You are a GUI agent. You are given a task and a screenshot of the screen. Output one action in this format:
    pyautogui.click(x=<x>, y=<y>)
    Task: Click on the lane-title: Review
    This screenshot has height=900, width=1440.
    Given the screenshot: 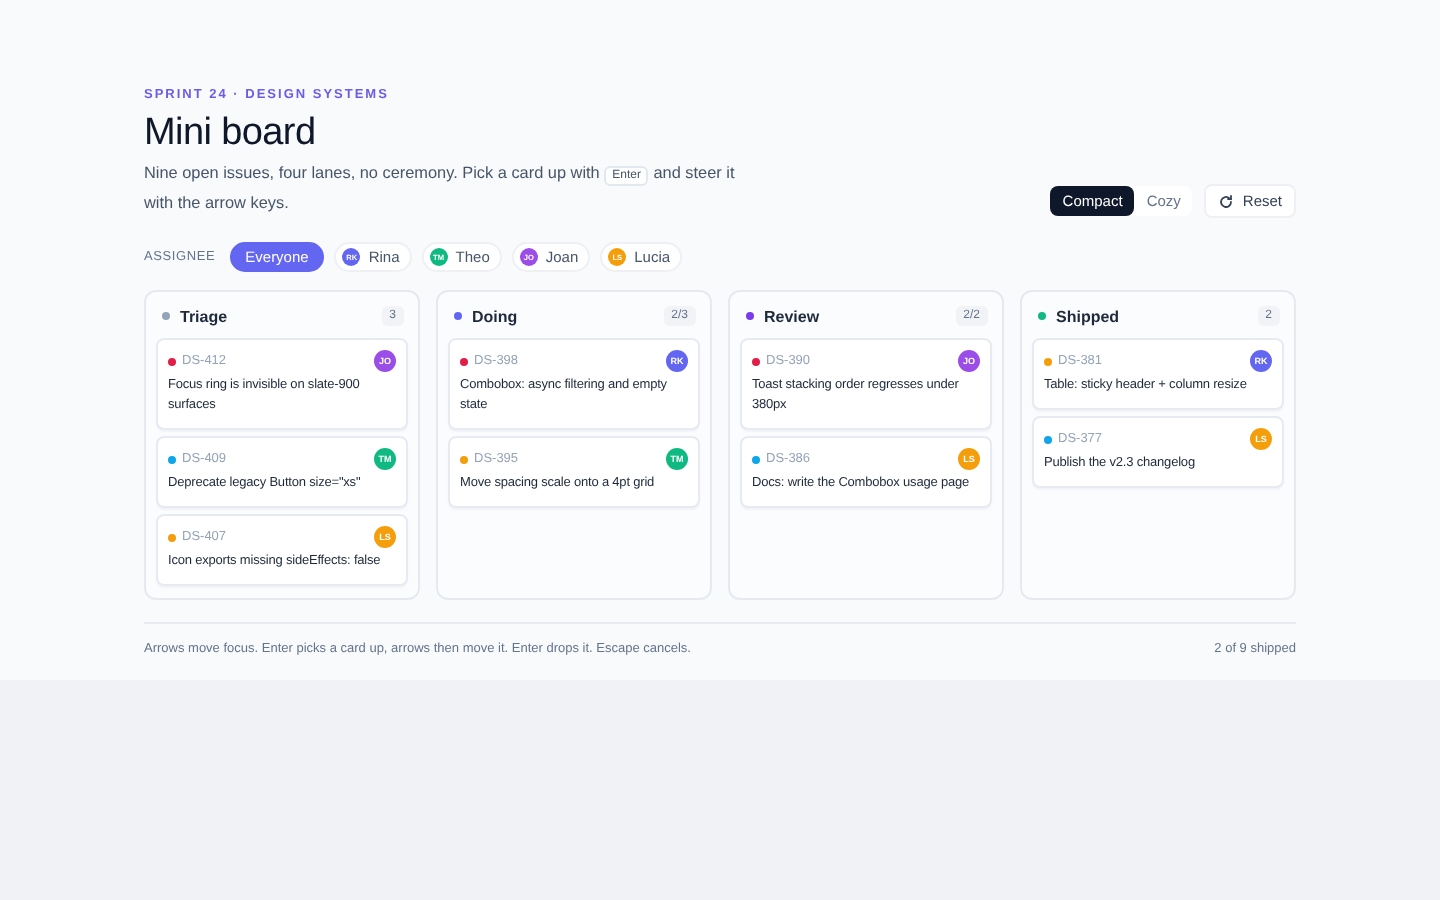 What is the action you would take?
    pyautogui.click(x=792, y=316)
    